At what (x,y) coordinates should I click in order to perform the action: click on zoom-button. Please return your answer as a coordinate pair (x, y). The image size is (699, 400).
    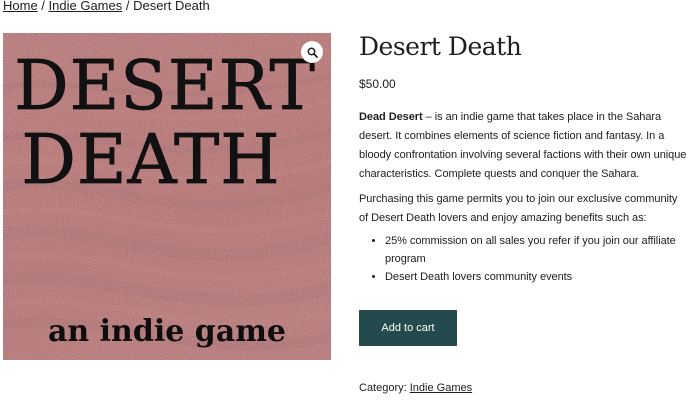
    Looking at the image, I should click on (312, 52).